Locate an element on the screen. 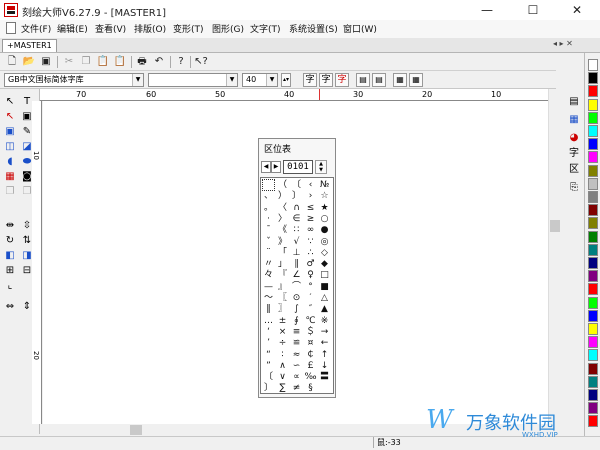 This screenshot has width=600, height=450. symbol-cell: ♀ is located at coordinates (310, 275).